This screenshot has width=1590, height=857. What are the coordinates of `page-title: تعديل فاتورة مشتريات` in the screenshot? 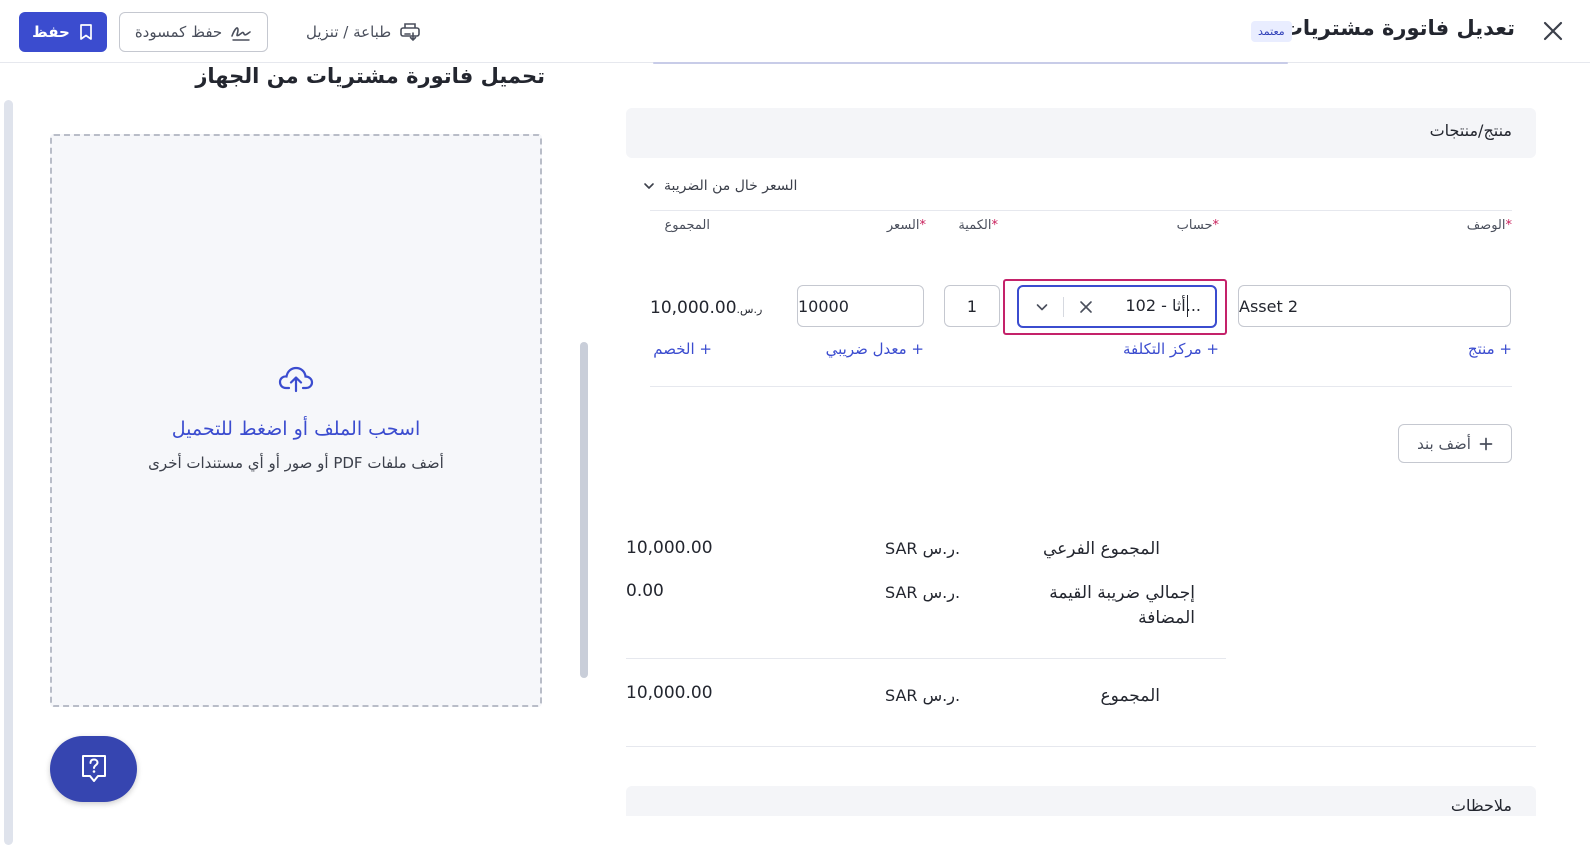 It's located at (1398, 28).